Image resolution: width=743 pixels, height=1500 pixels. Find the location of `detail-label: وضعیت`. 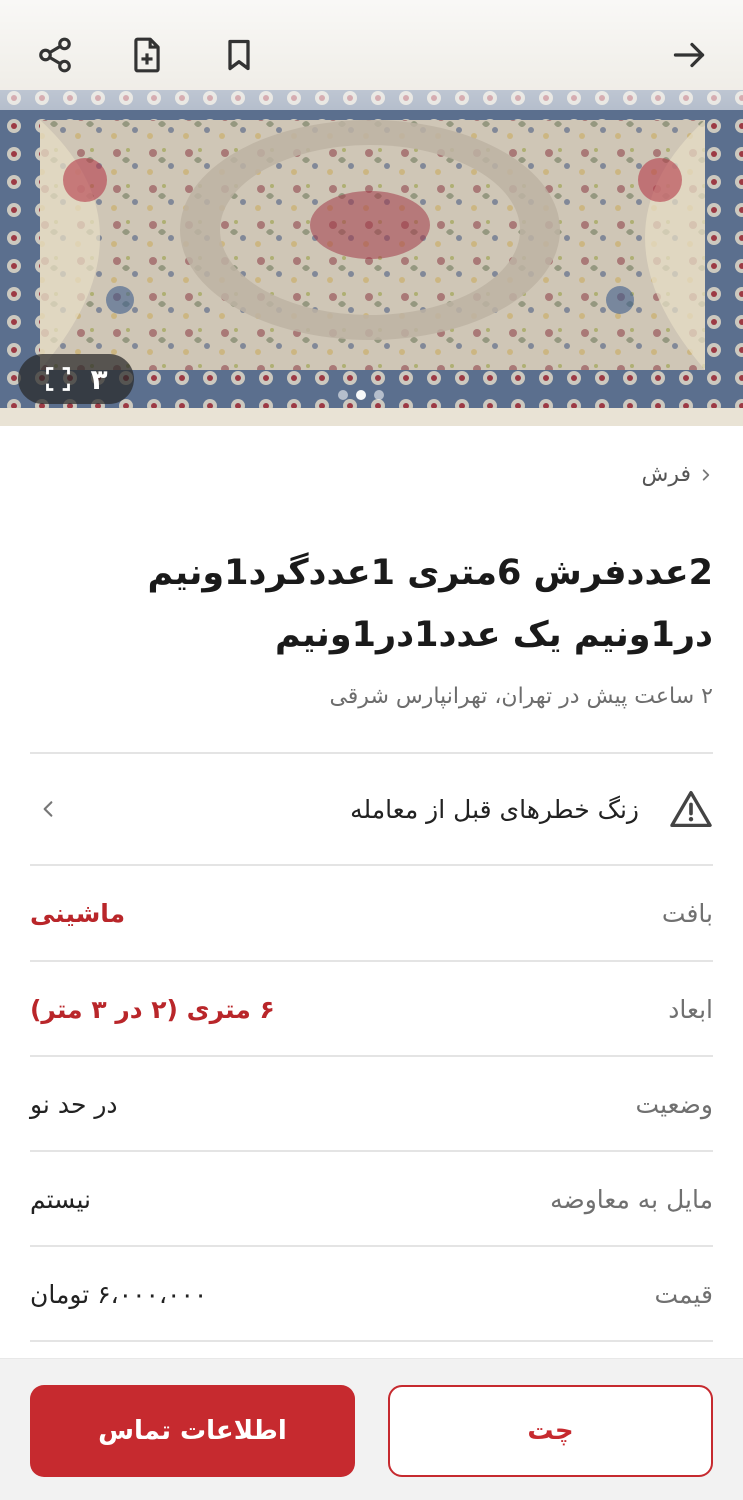

detail-label: وضعیت is located at coordinates (674, 1104).